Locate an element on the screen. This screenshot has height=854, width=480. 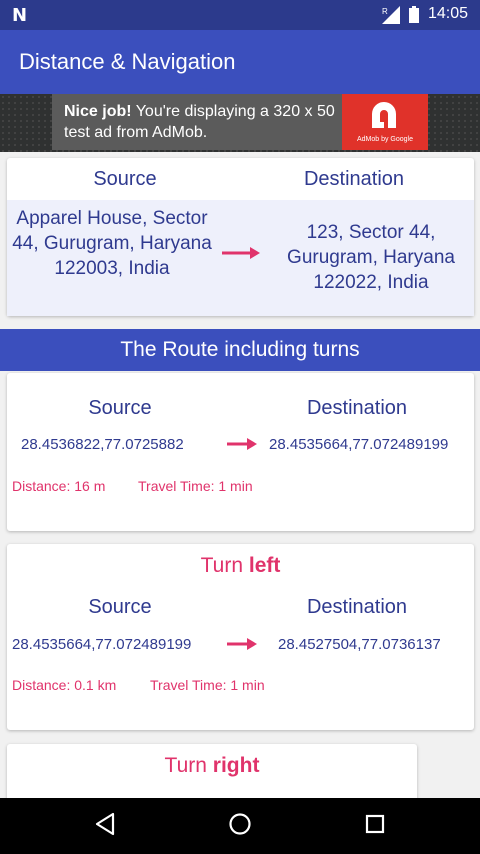
battery-icon is located at coordinates (414, 14).